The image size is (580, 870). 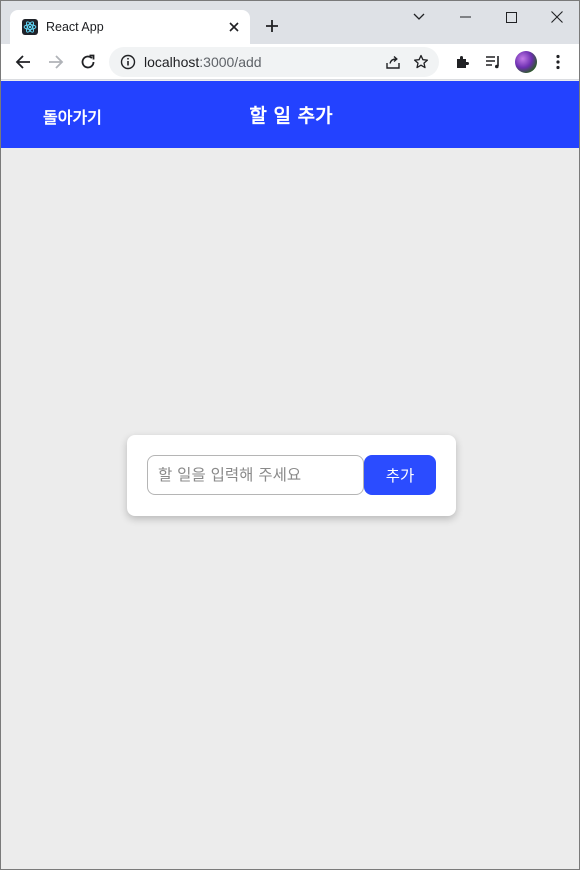 I want to click on forward-arrow-icon, so click(x=56, y=62).